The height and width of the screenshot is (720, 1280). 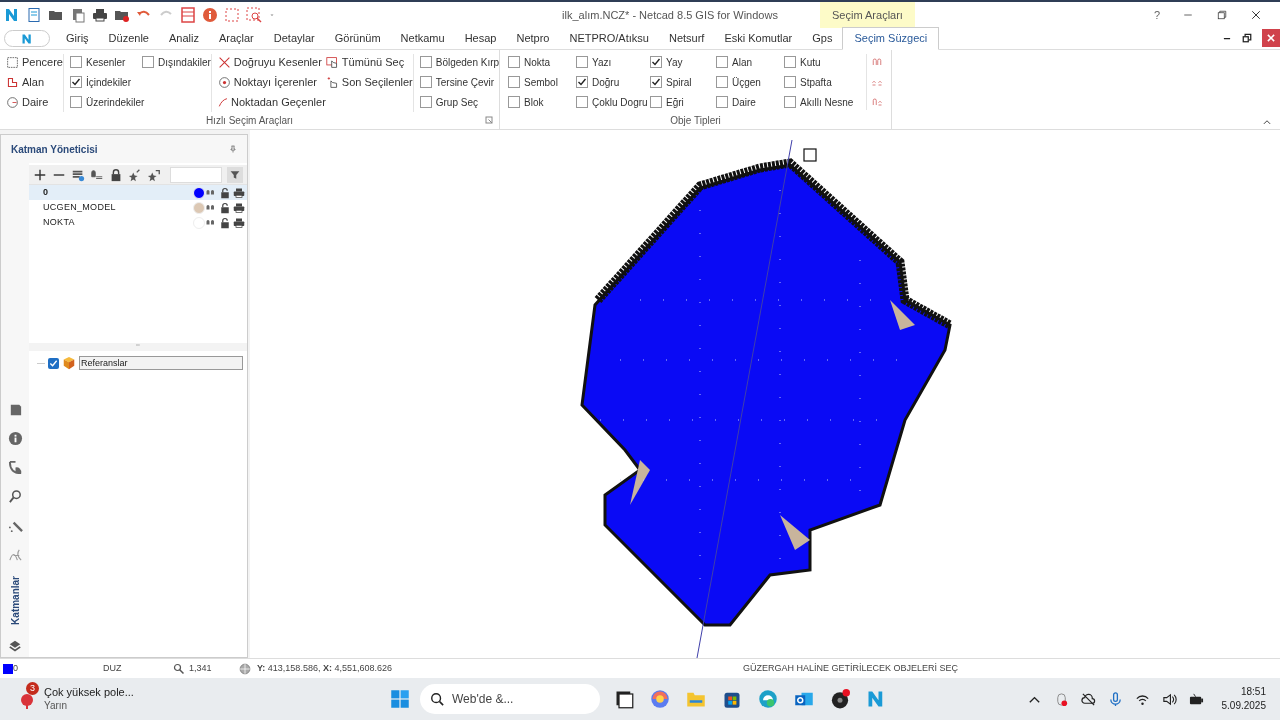 What do you see at coordinates (78, 15) in the screenshot?
I see `save-icon` at bounding box center [78, 15].